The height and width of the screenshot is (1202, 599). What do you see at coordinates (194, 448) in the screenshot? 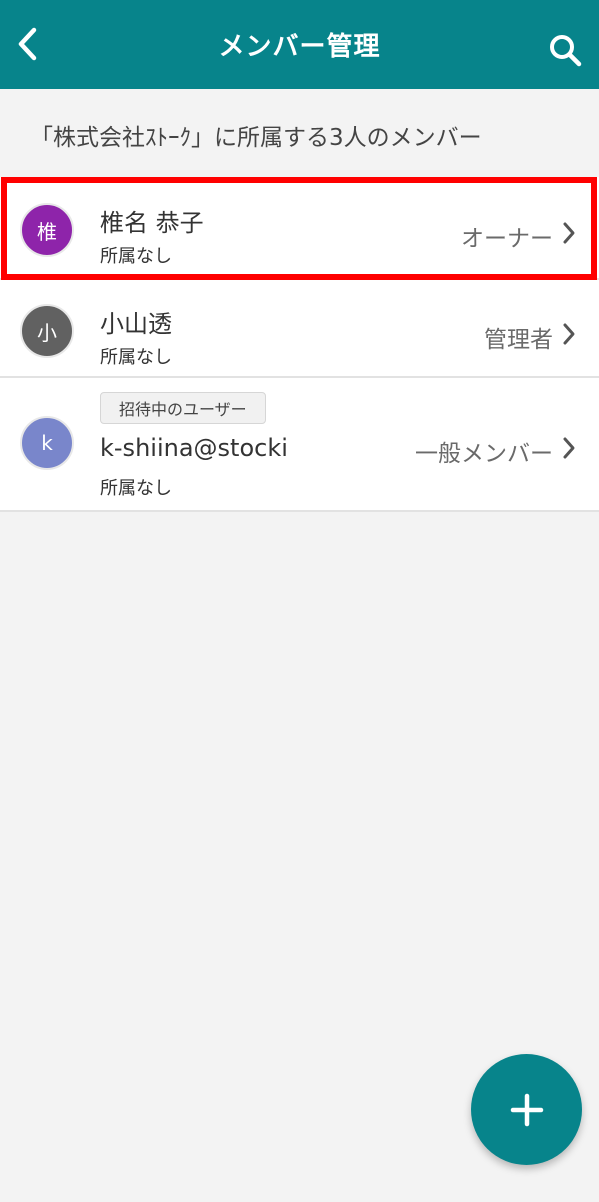
I see `member-name: k-shiina@stocki` at bounding box center [194, 448].